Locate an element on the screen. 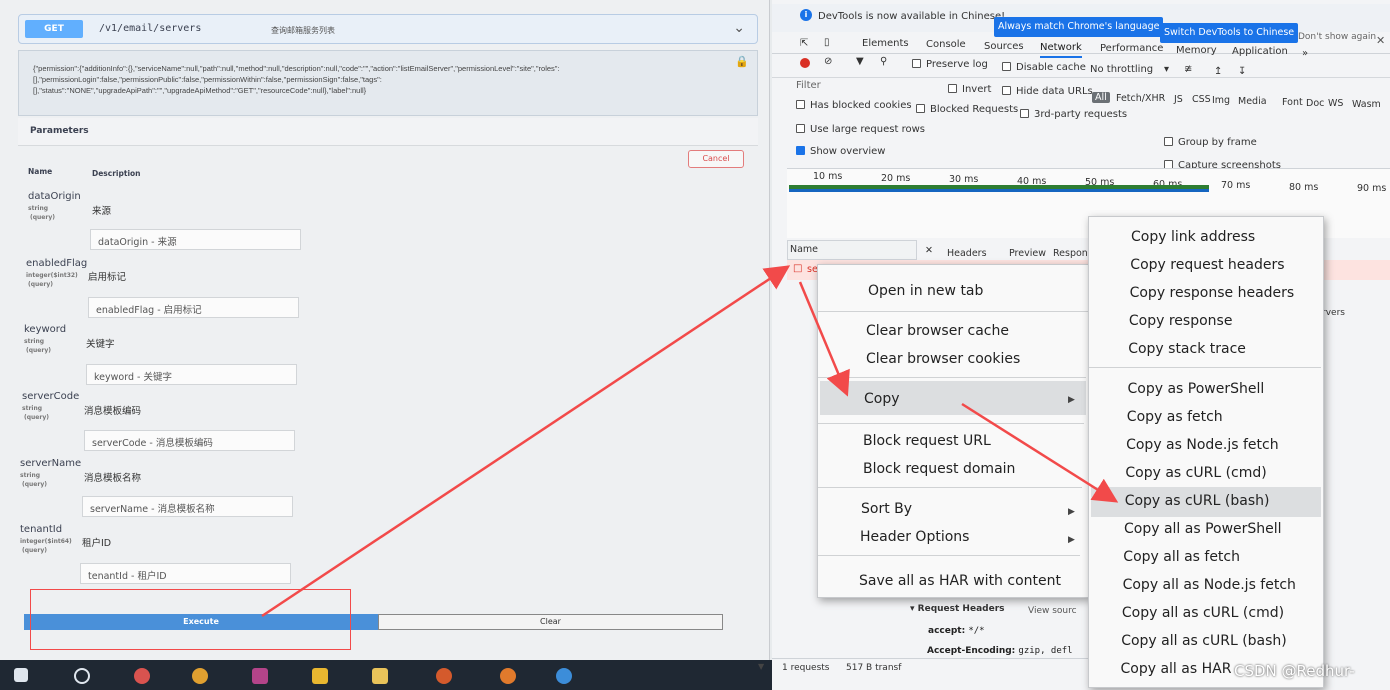 The width and height of the screenshot is (1390, 690). submenu-item-copy-all-as-node-js-fetch: Copy all as Node.js fetch is located at coordinates (1209, 585).